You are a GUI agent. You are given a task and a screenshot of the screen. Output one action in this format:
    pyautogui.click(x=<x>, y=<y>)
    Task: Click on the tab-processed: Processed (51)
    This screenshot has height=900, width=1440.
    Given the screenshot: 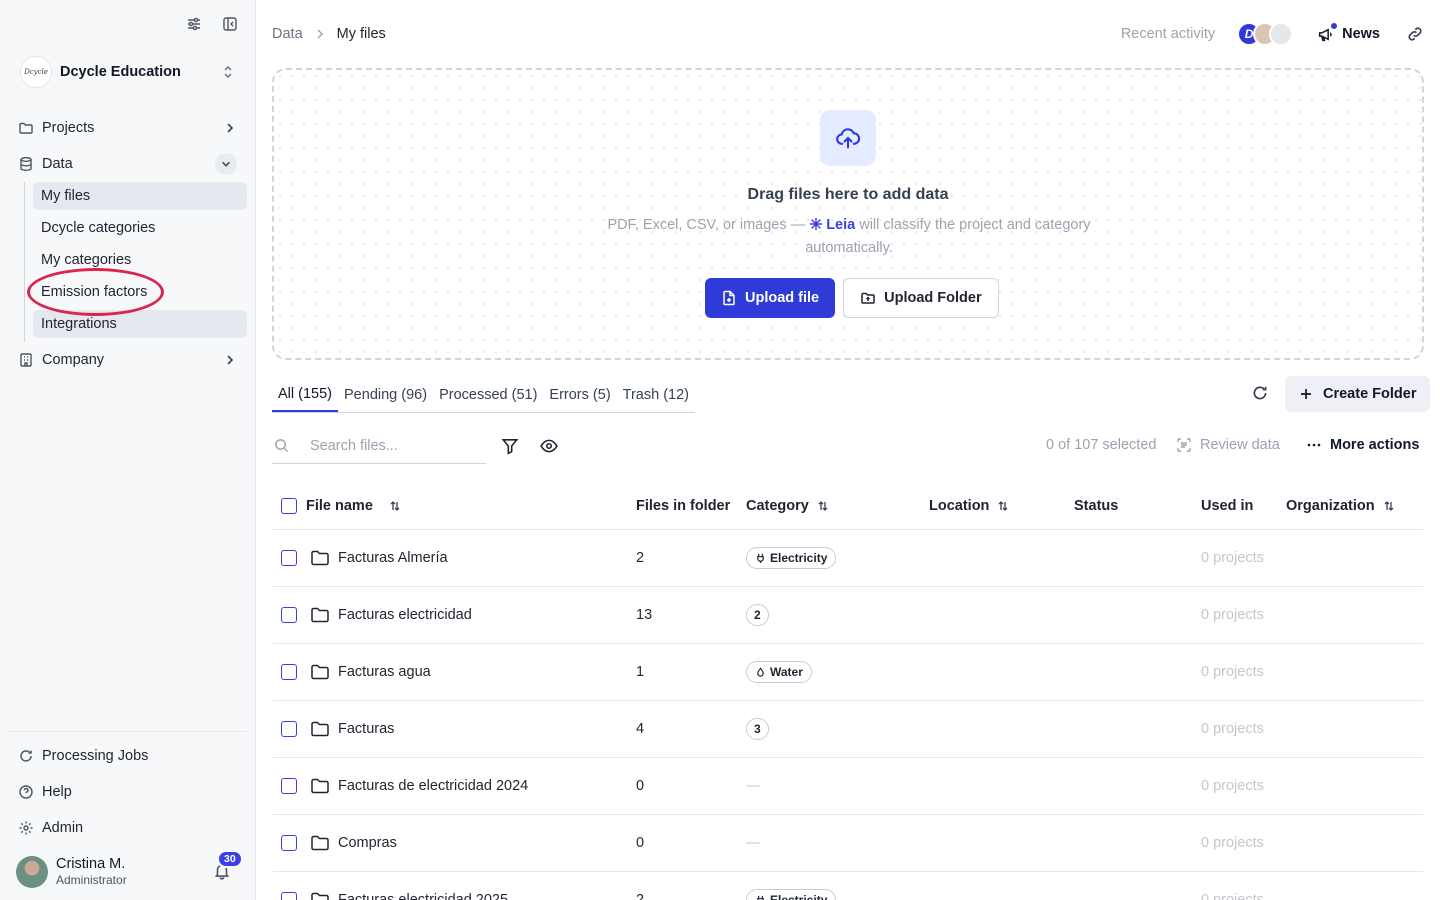 What is the action you would take?
    pyautogui.click(x=488, y=395)
    